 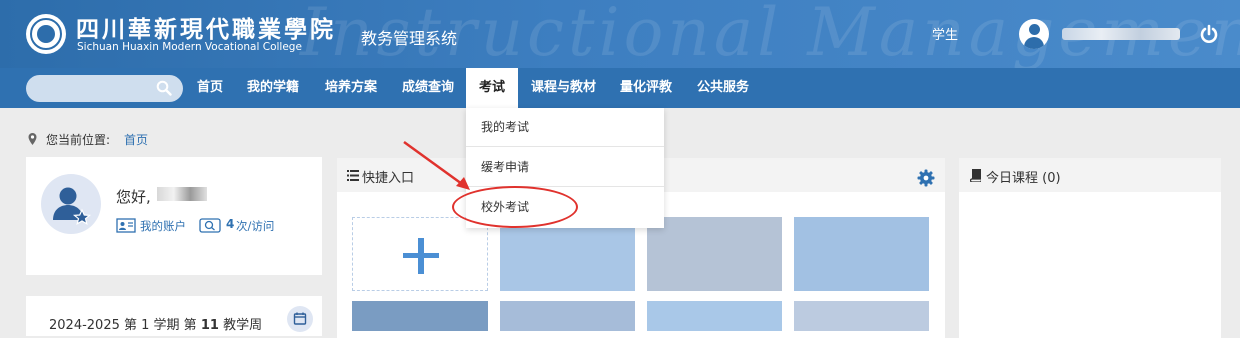 I want to click on book-icon, so click(x=975, y=175).